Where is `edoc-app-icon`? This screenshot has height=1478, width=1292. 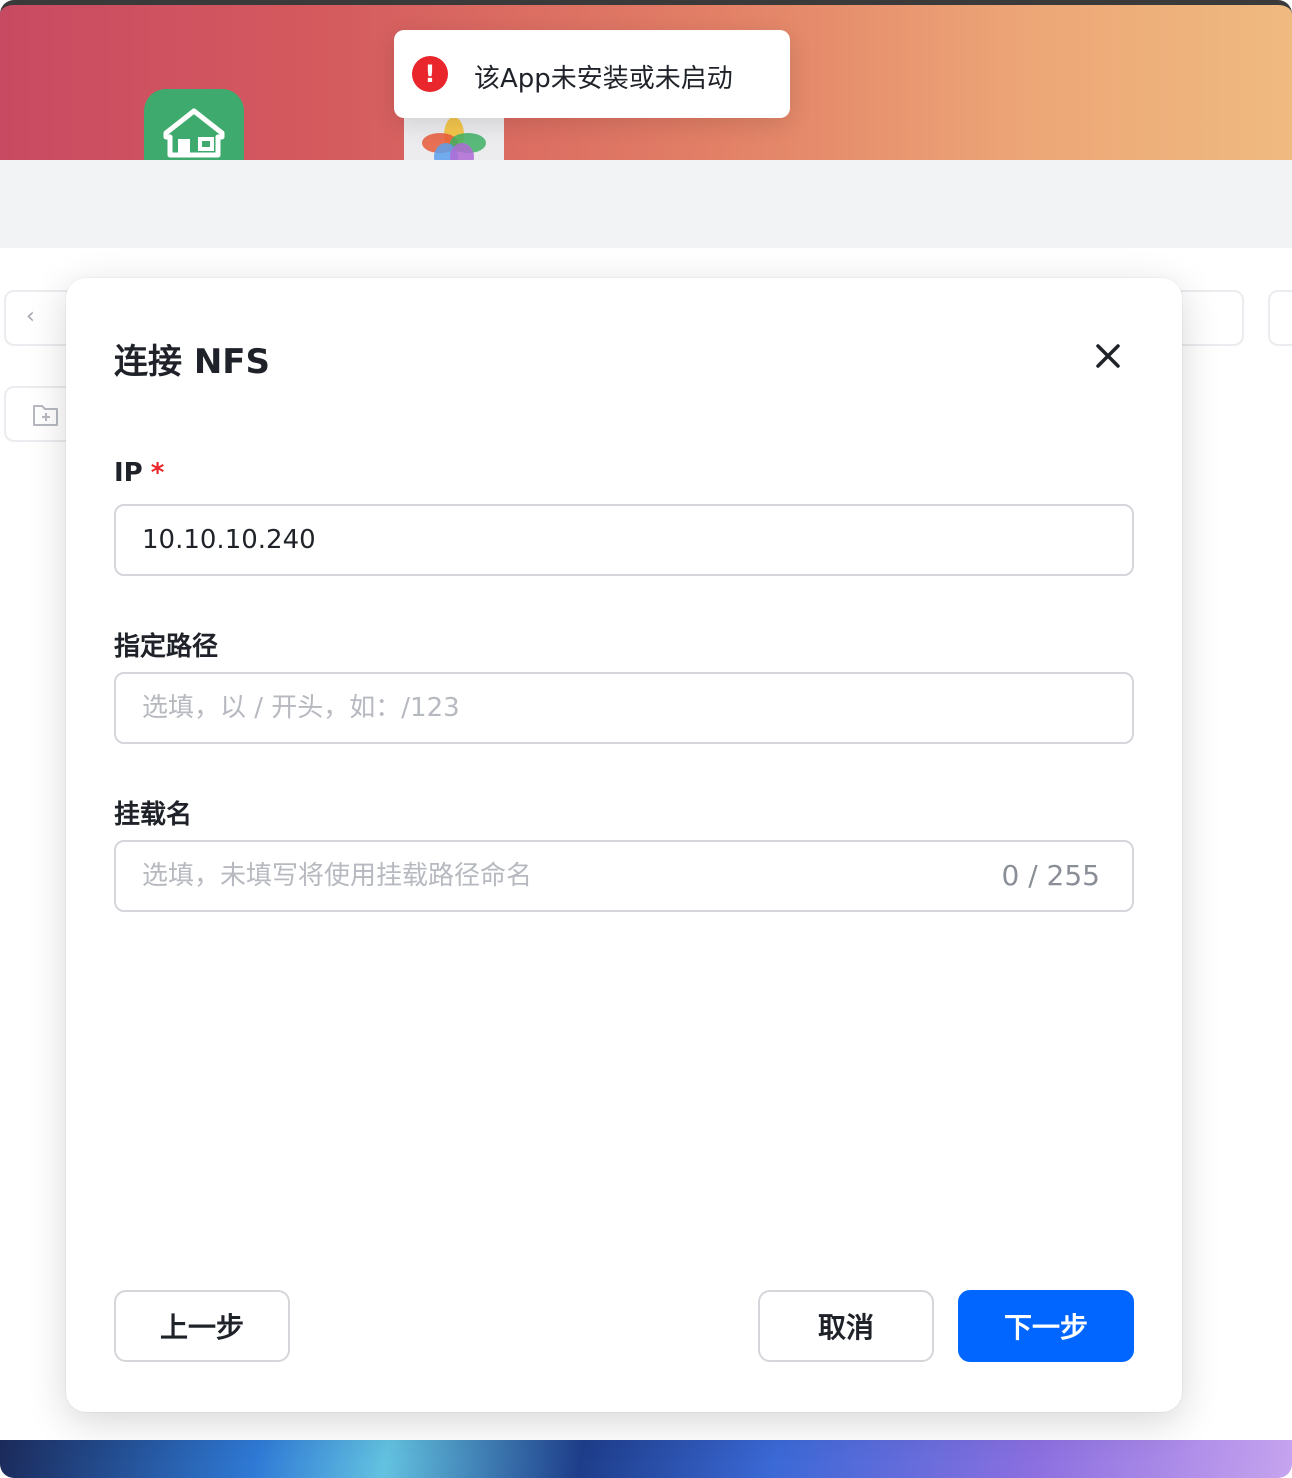 edoc-app-icon is located at coordinates (194, 124).